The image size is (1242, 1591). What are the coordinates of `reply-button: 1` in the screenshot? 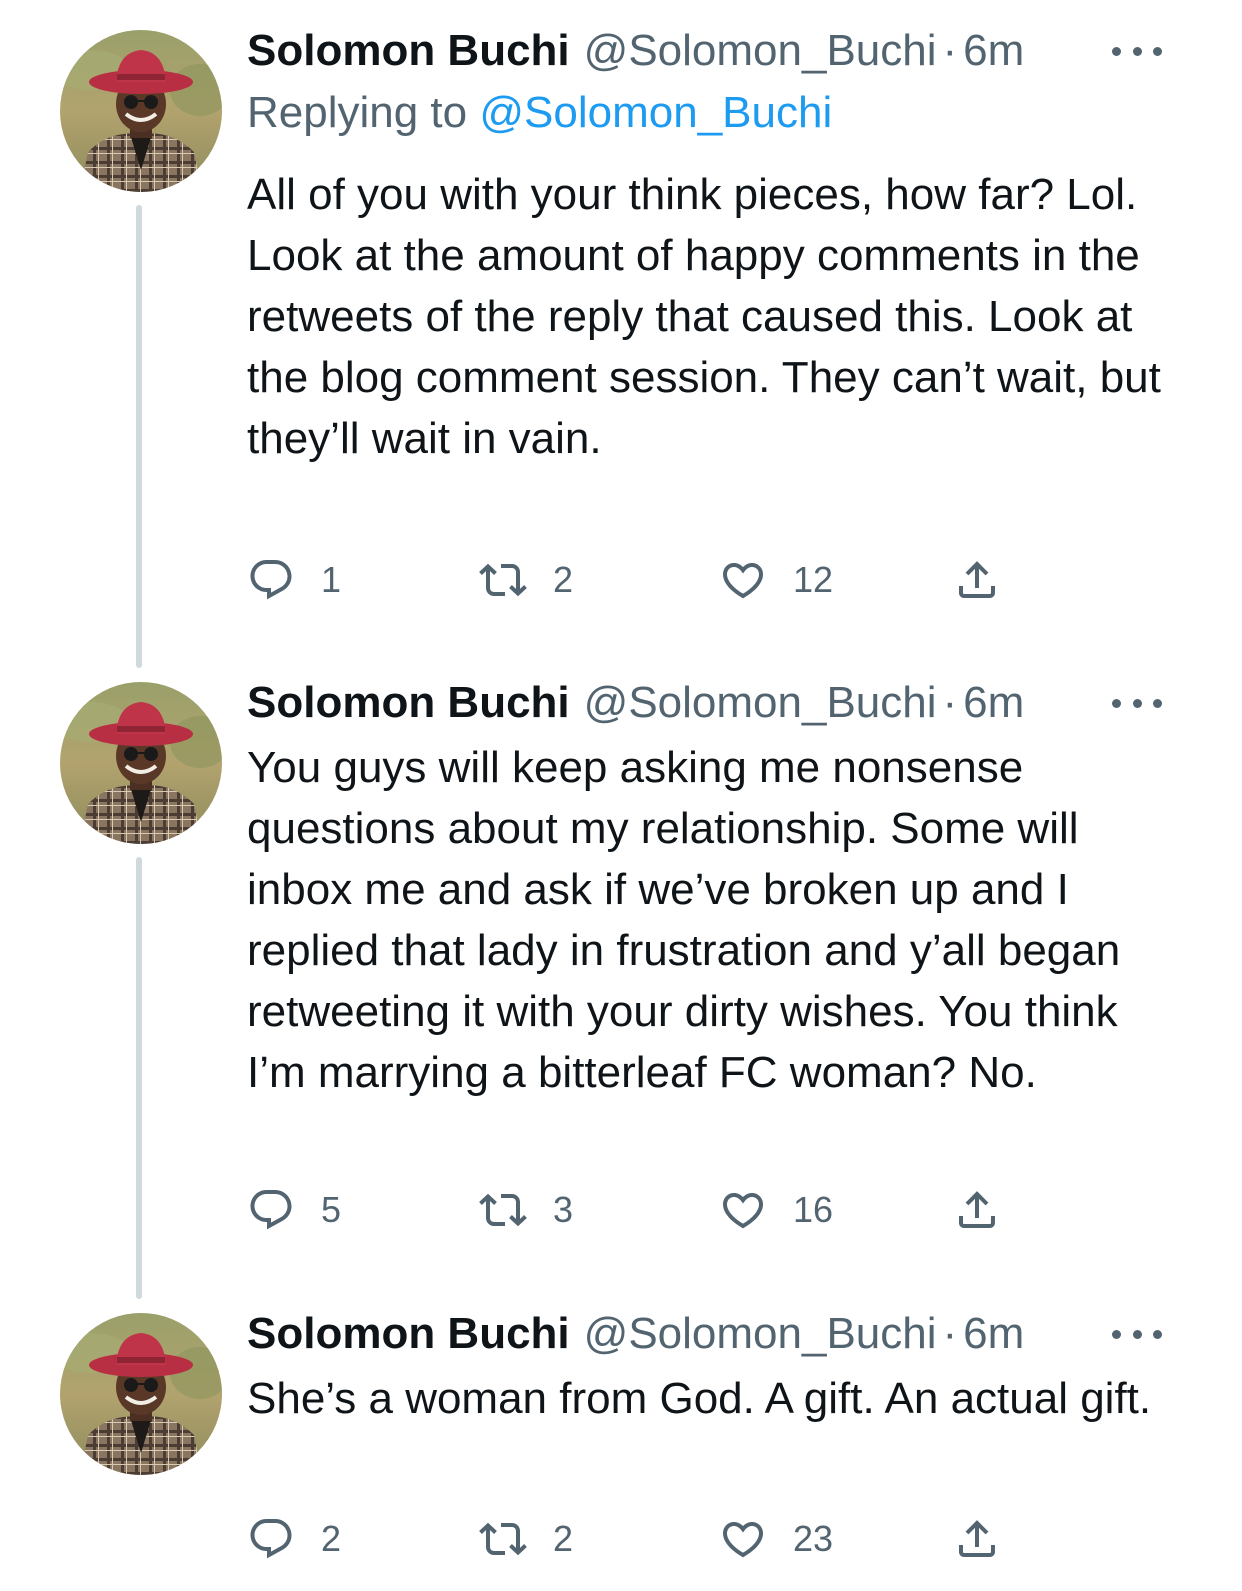 It's located at (294, 580).